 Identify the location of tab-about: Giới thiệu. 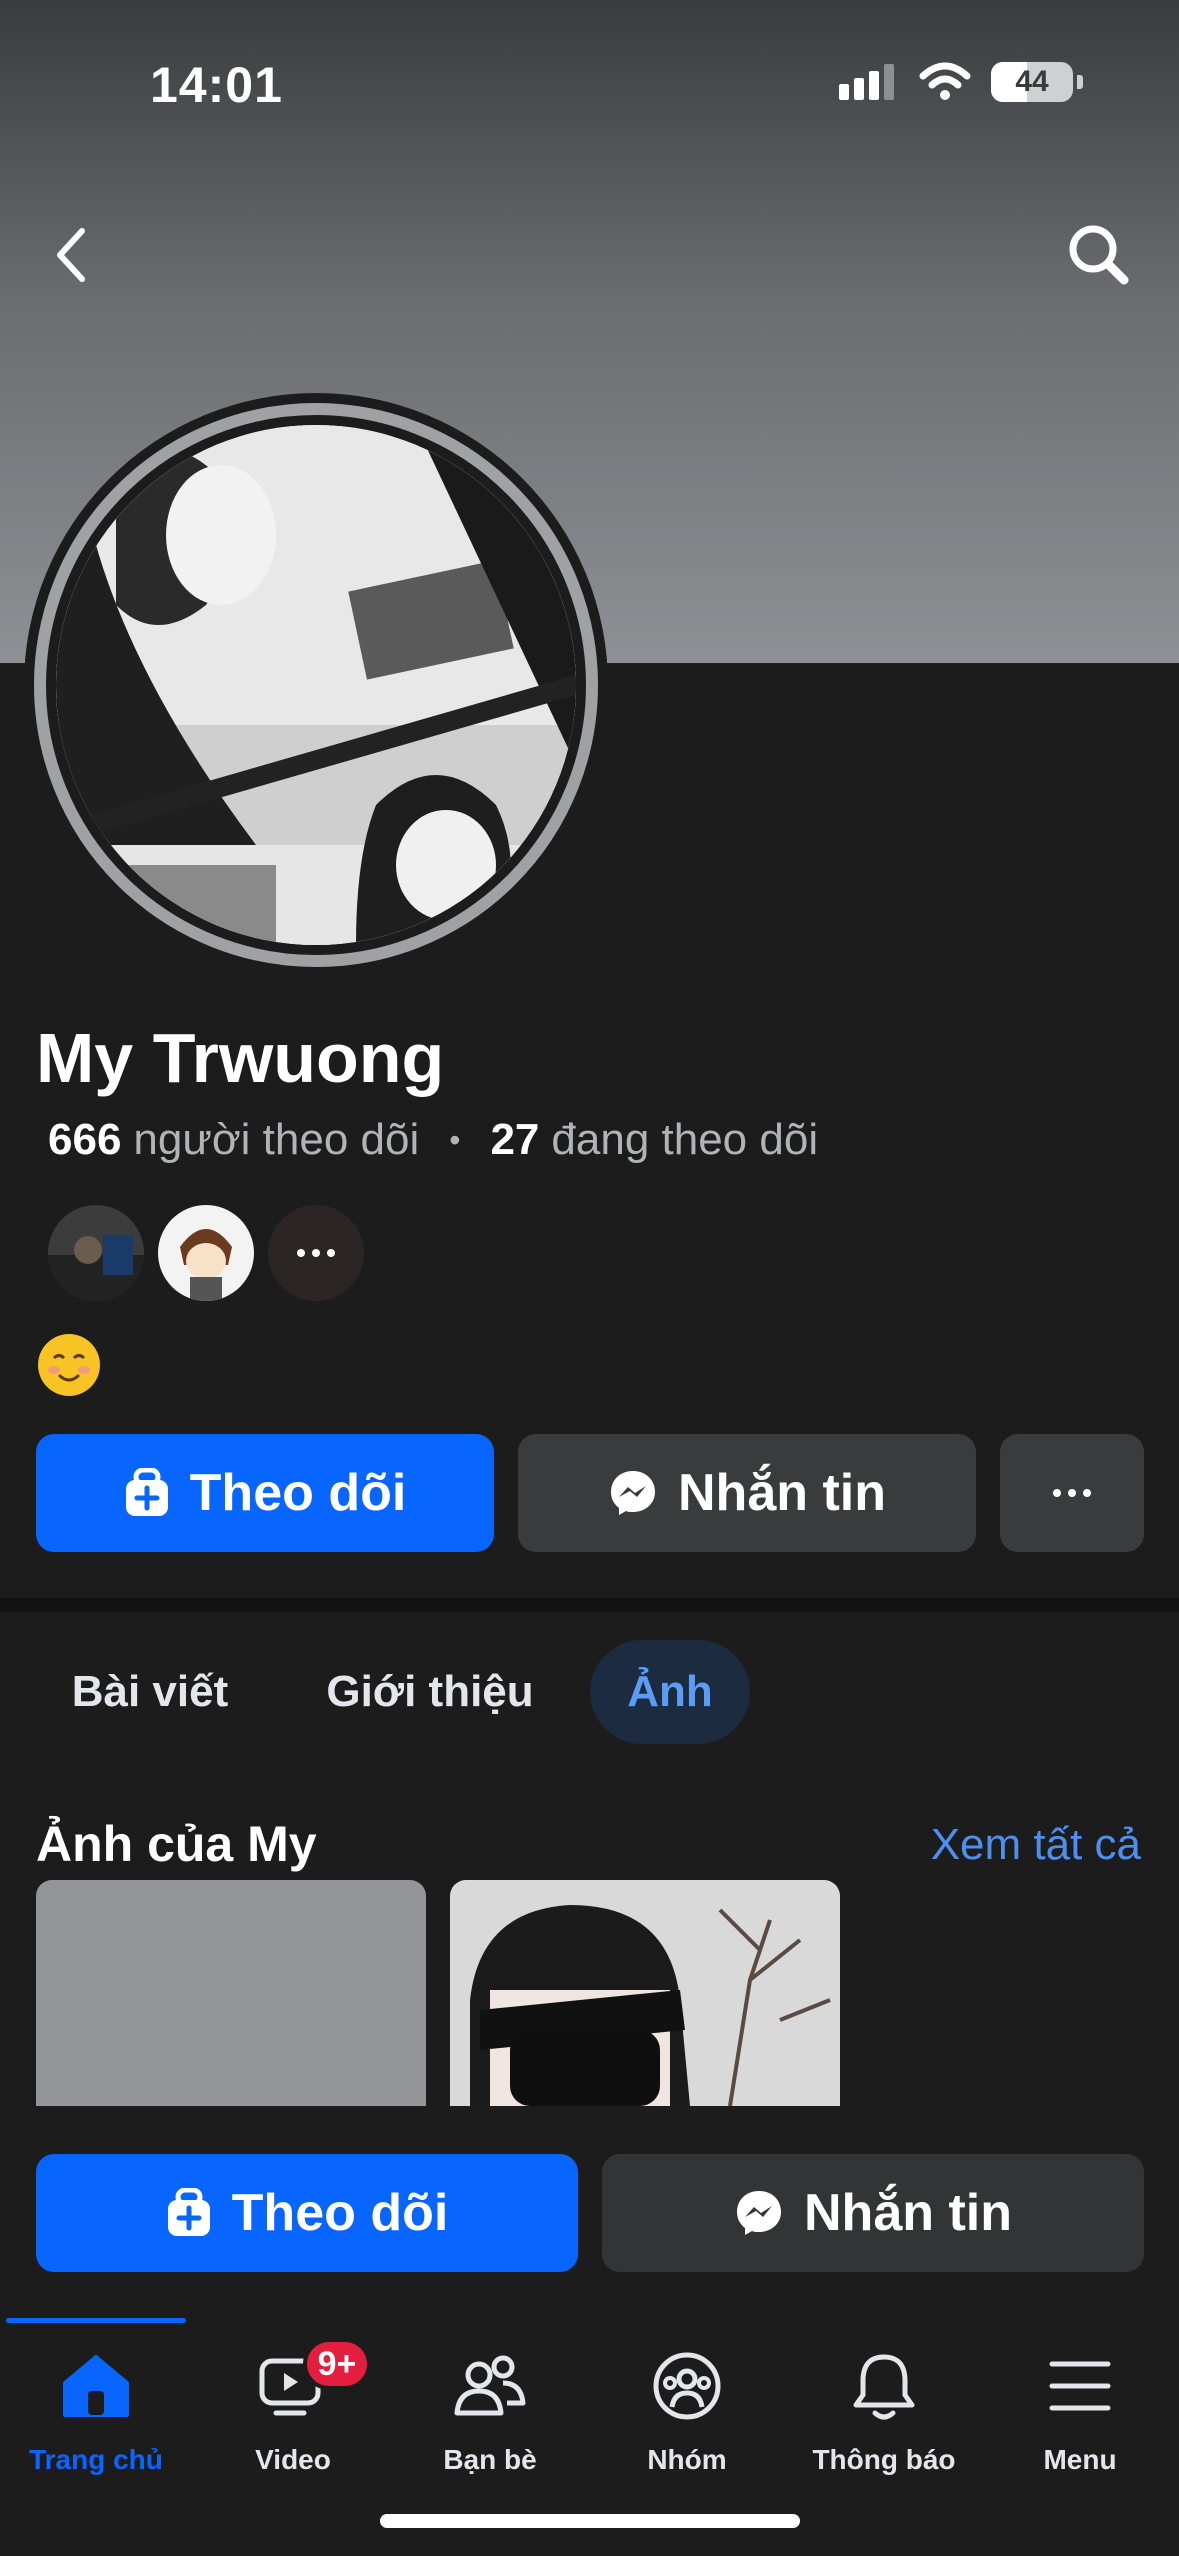
(430, 1692).